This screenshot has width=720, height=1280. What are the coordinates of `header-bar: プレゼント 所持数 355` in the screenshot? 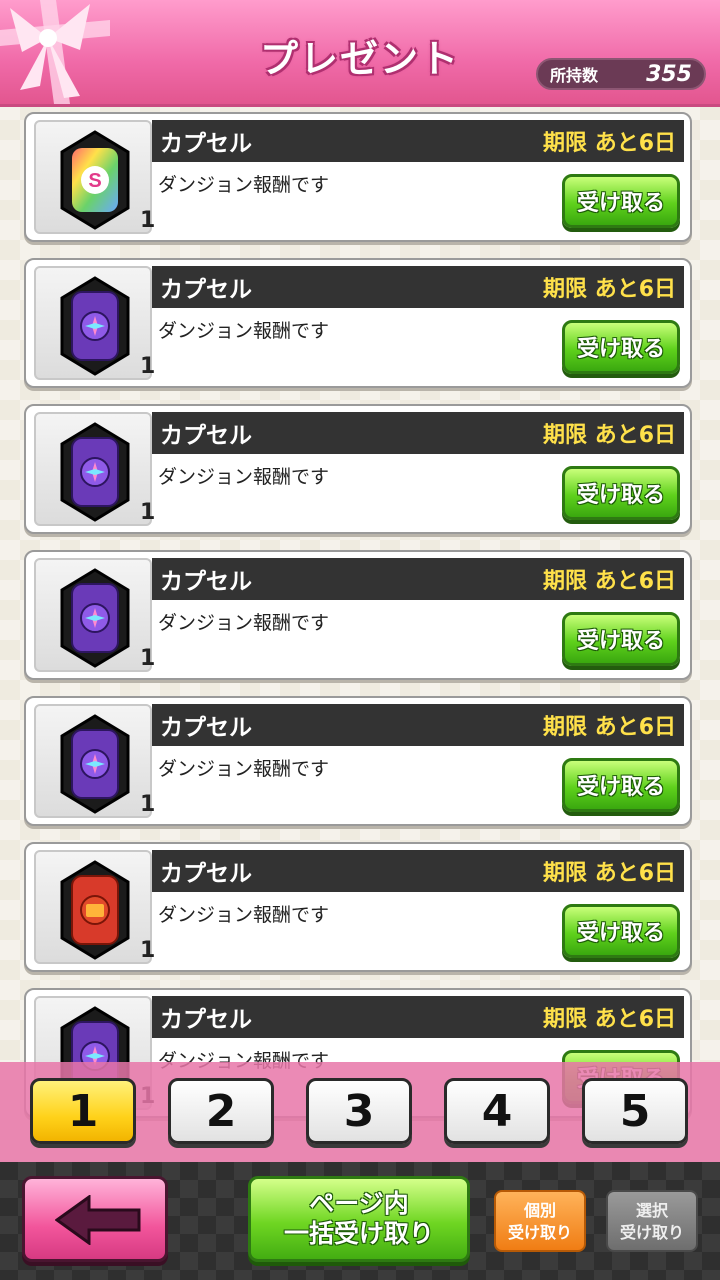 It's located at (360, 53).